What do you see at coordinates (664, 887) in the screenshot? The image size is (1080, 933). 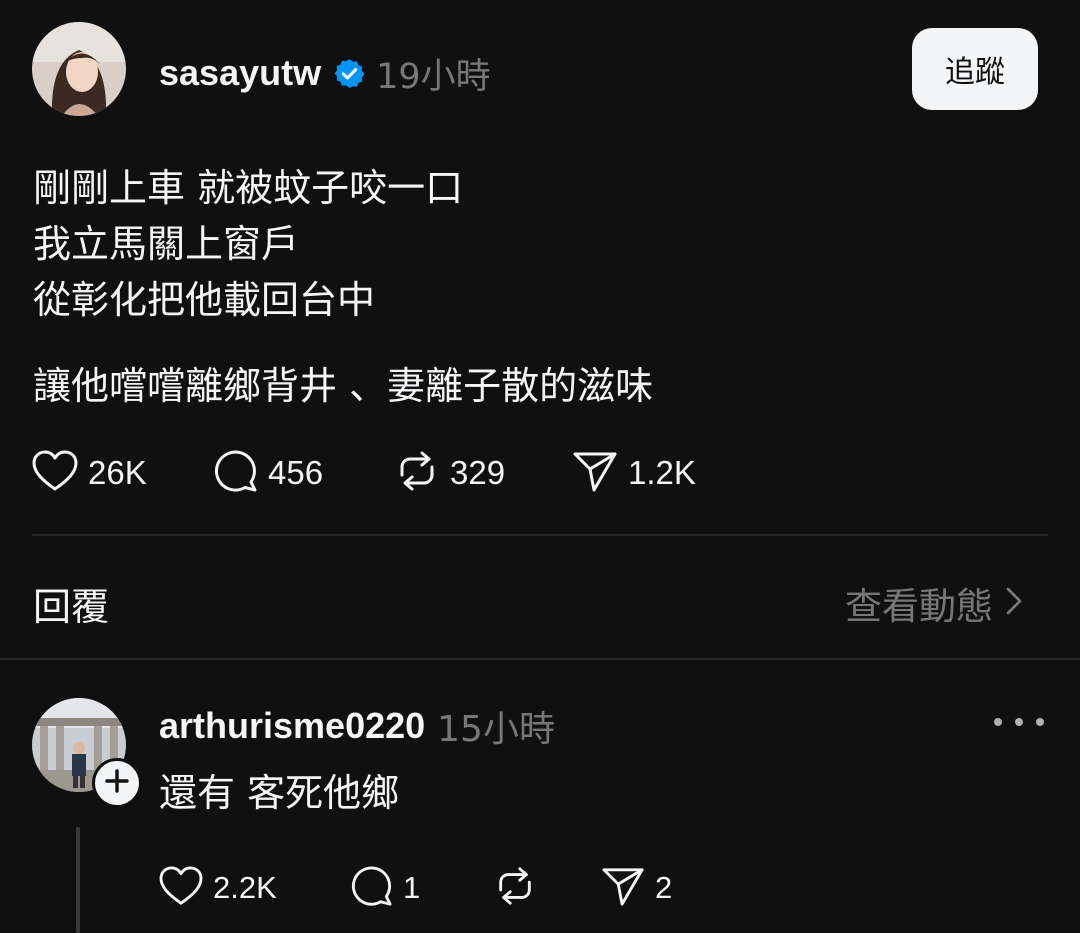 I see `share-count: 2` at bounding box center [664, 887].